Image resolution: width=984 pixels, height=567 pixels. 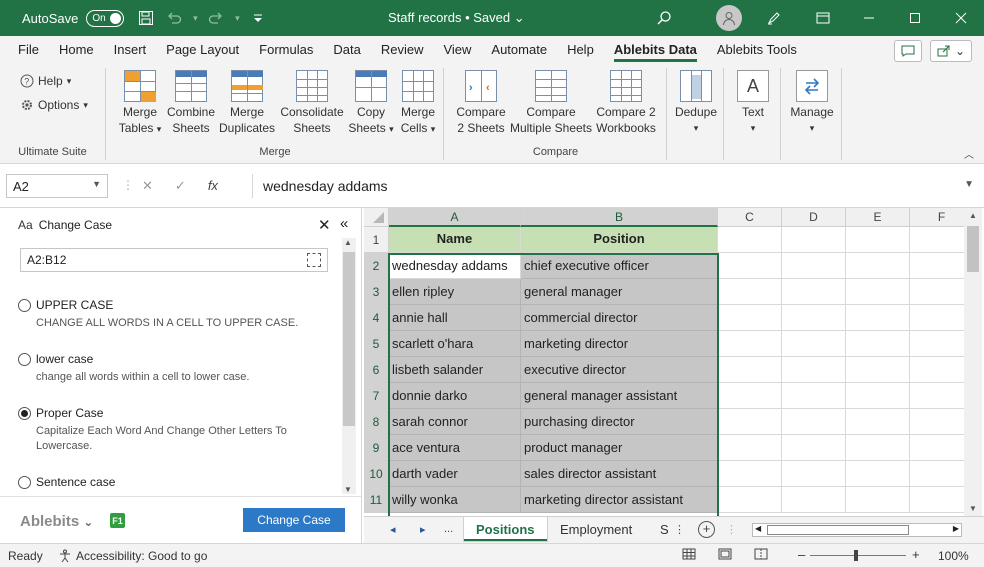 What do you see at coordinates (286, 50) in the screenshot?
I see `tab-formulas: Formulas` at bounding box center [286, 50].